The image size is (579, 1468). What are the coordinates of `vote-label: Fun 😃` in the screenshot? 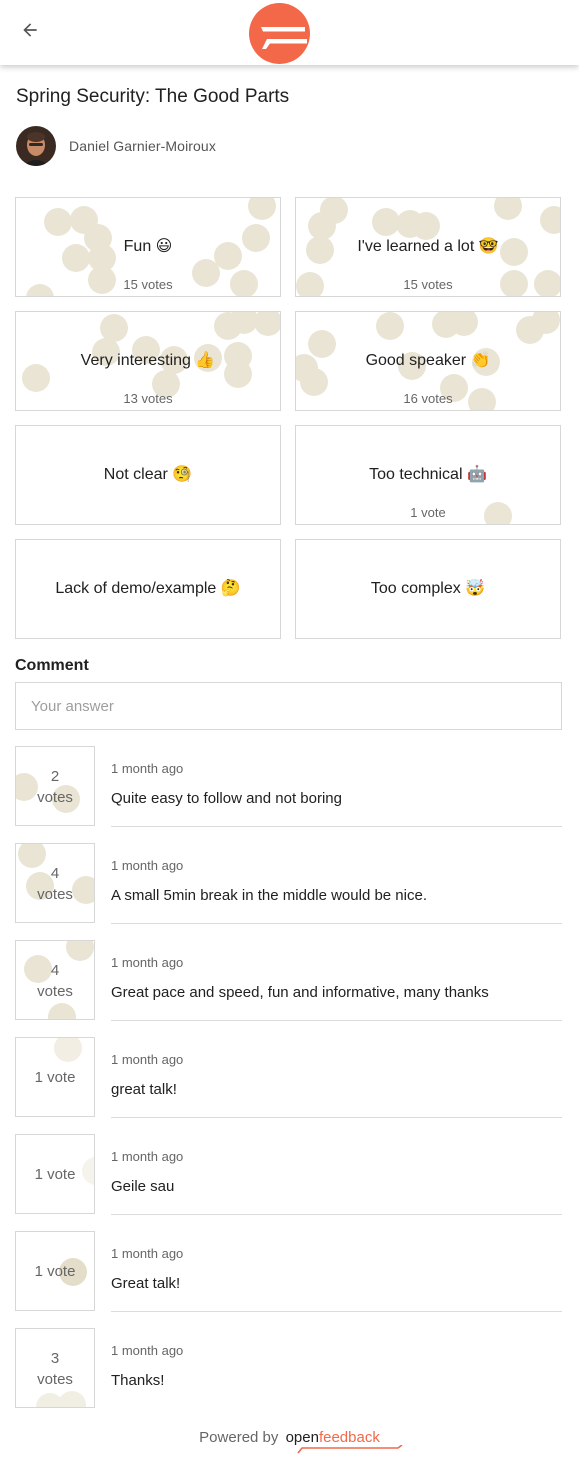 It's located at (148, 246).